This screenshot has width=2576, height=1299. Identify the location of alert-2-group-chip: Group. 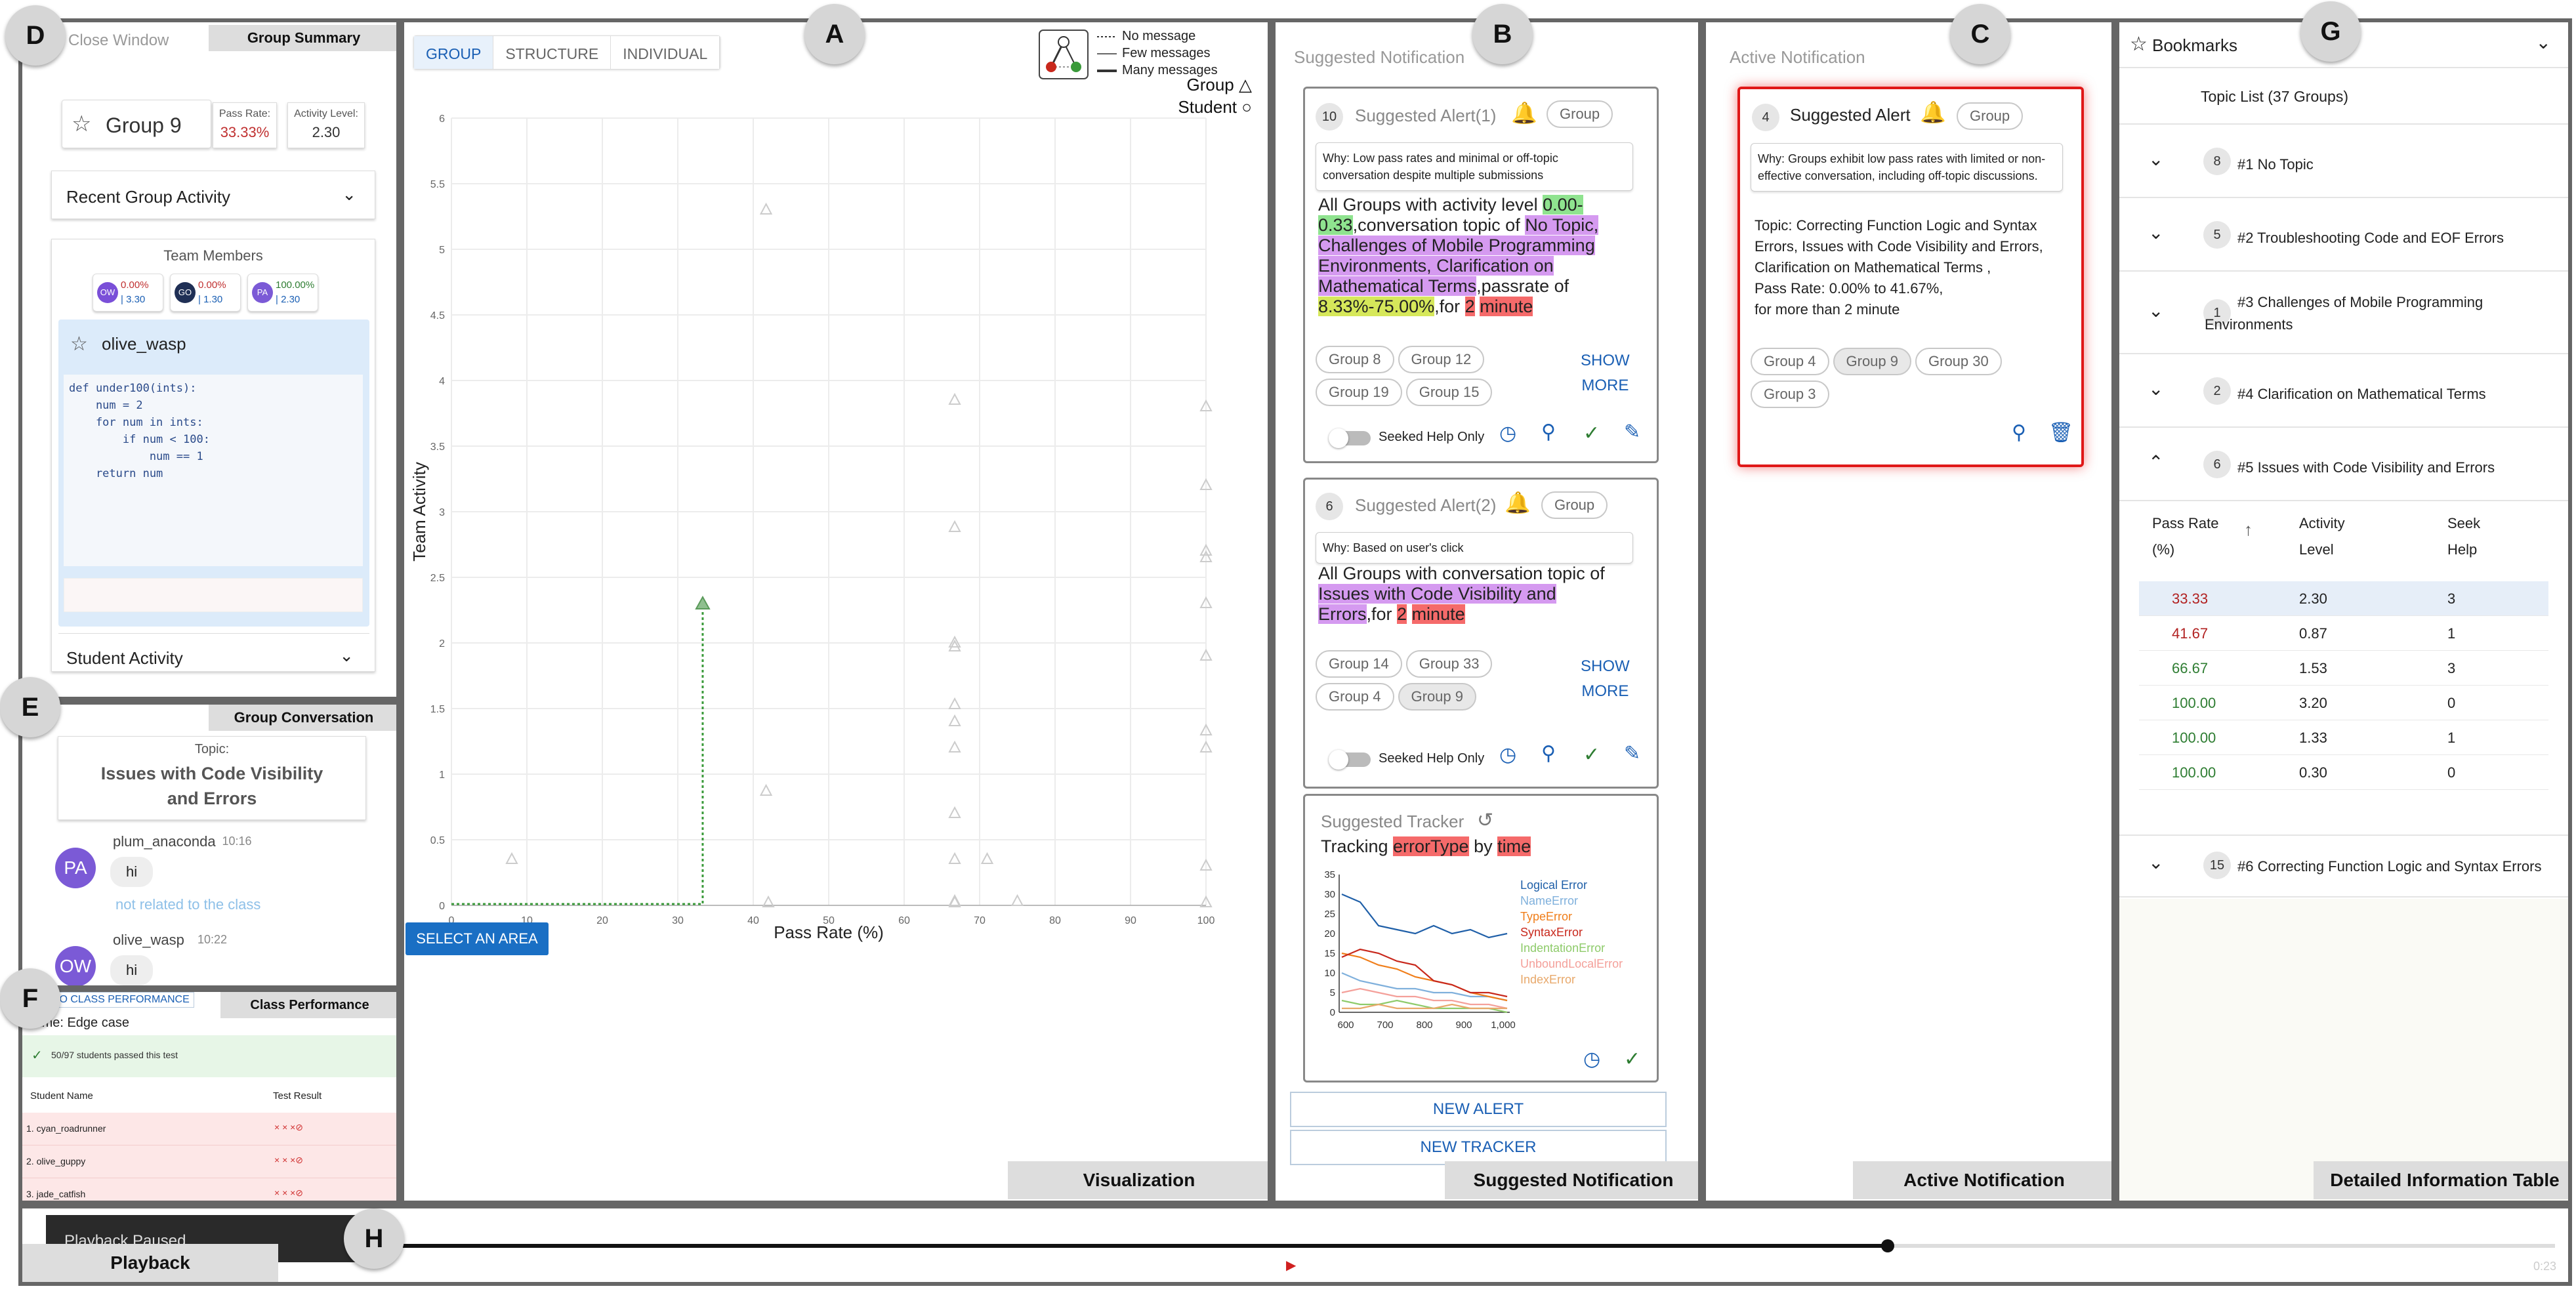
(1574, 505).